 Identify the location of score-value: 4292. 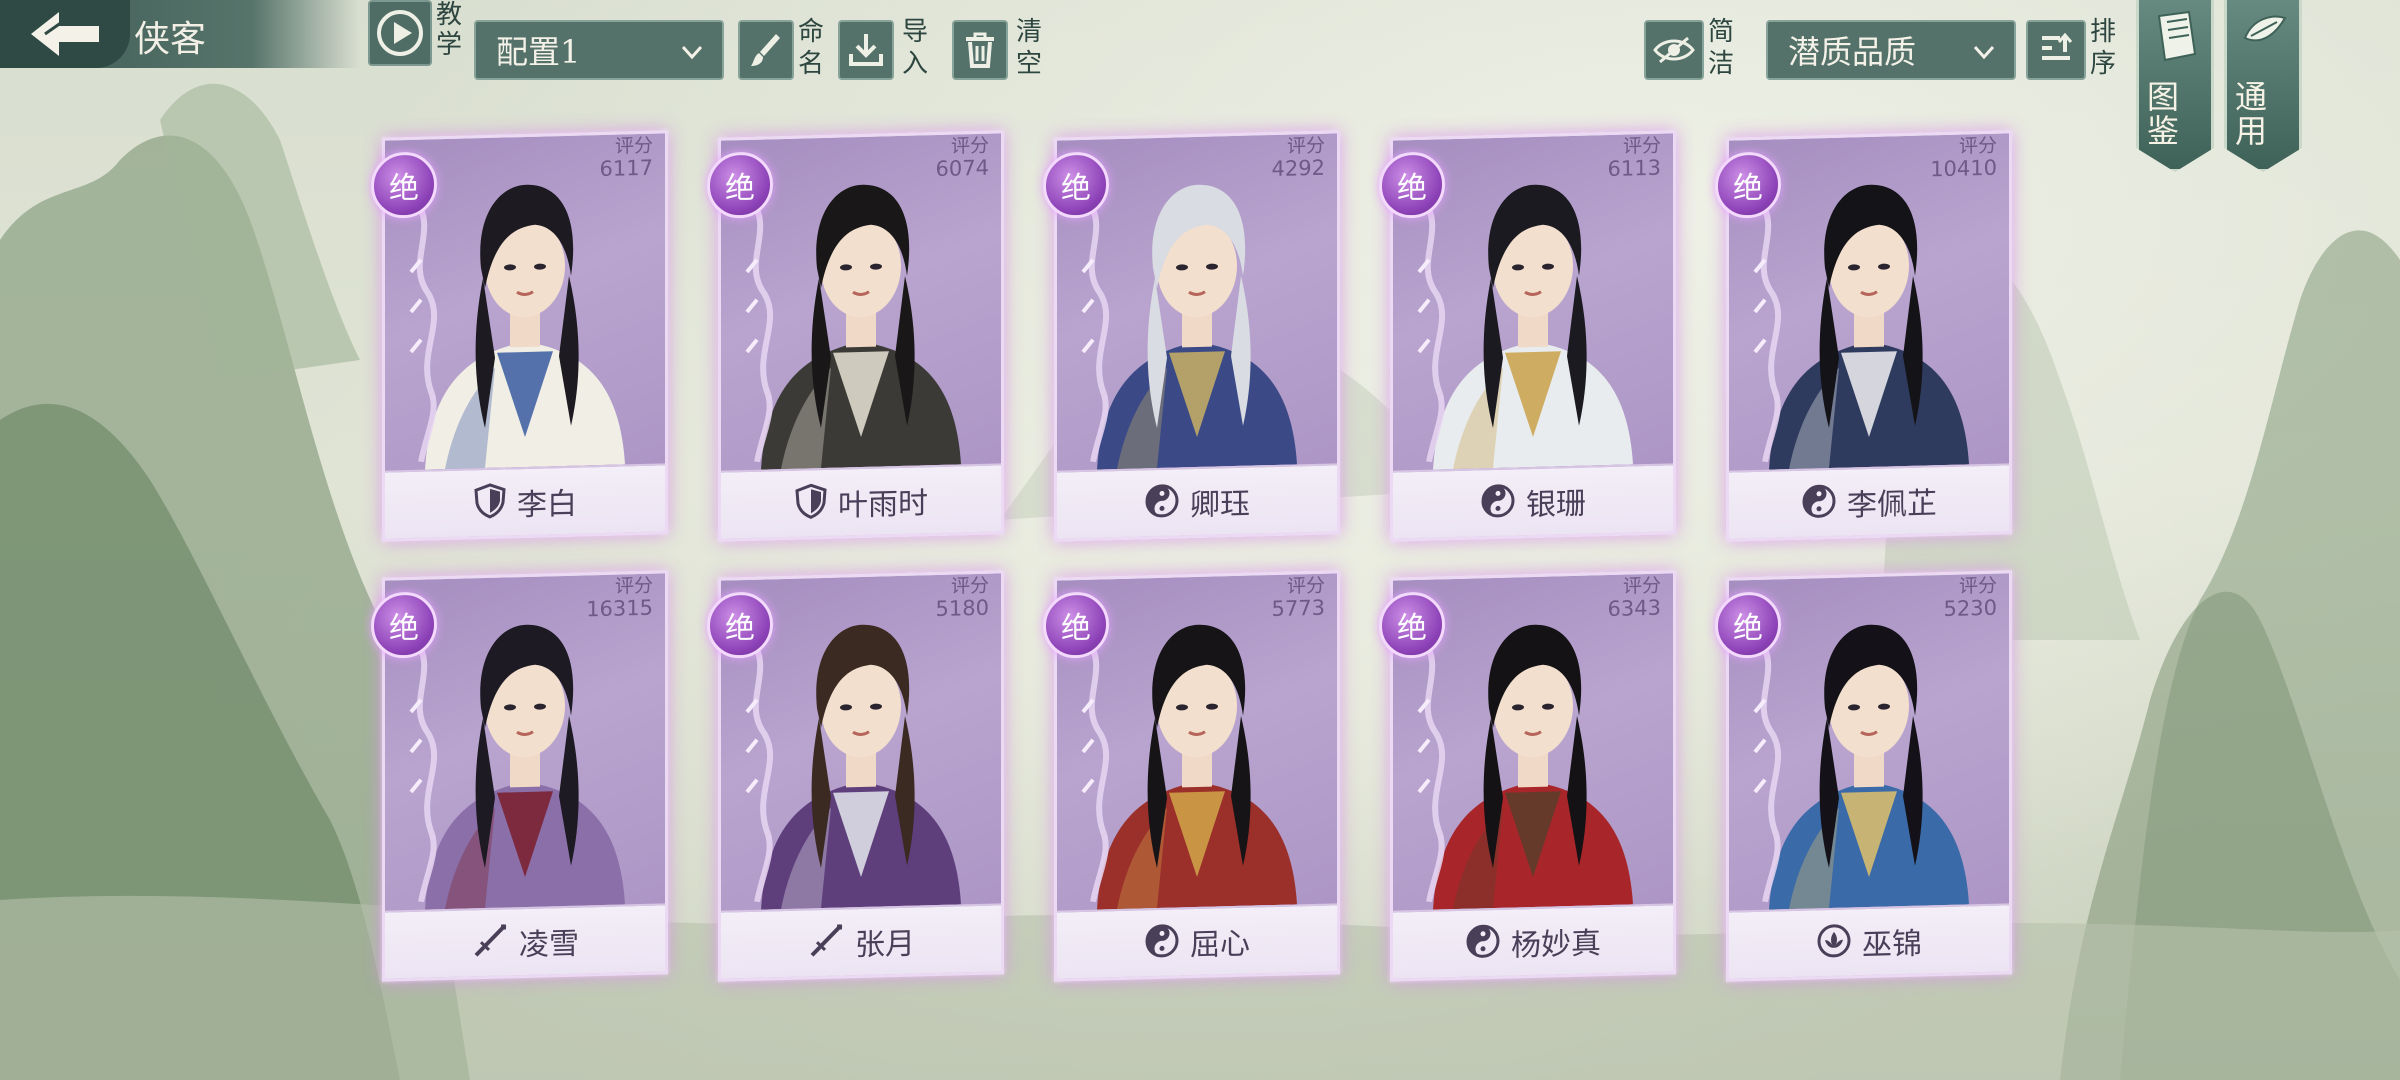
(1298, 168).